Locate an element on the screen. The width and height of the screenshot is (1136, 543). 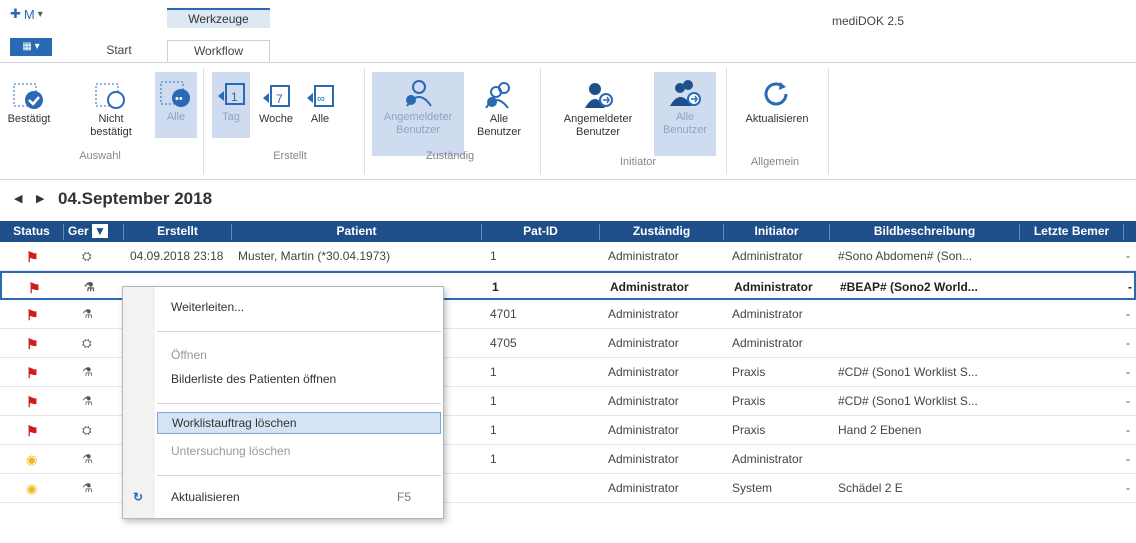
date-navigation: ◀ ▶ 04.September 2018 is located at coordinates (568, 200).